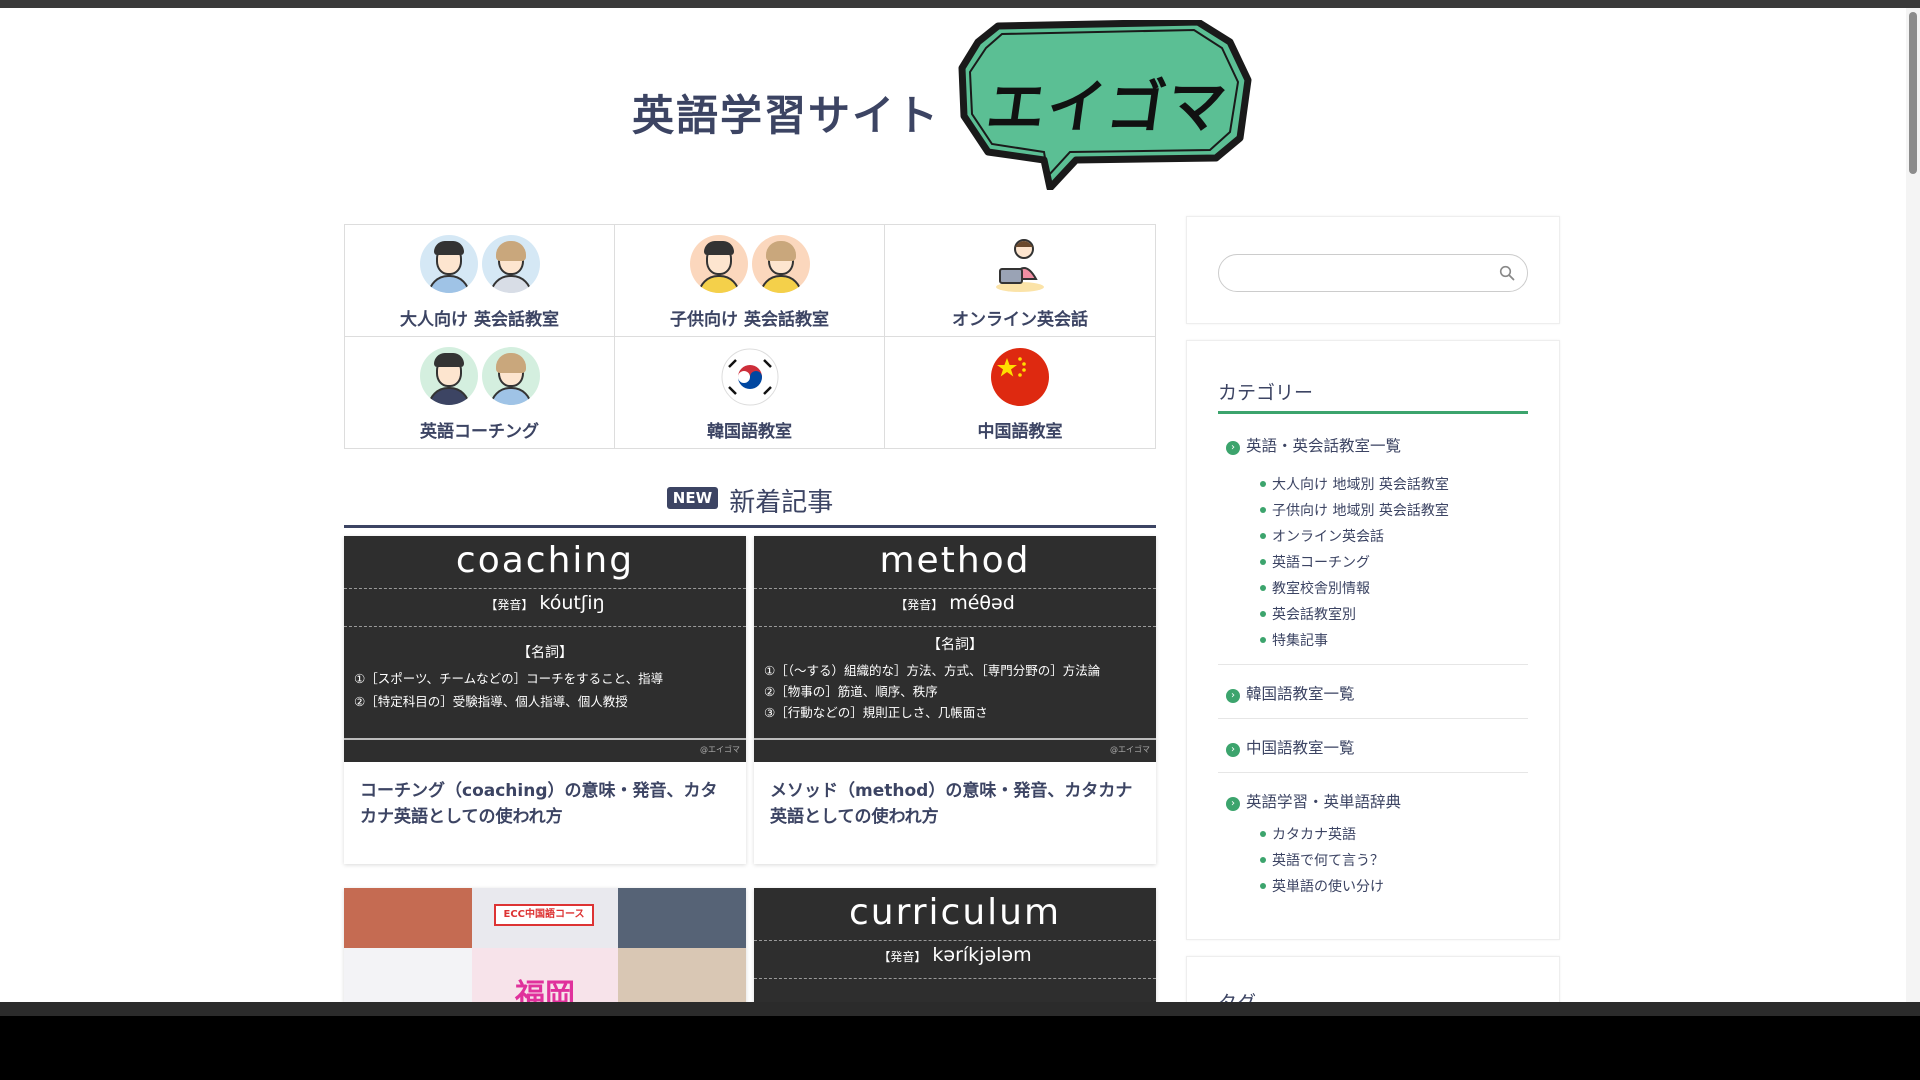 This screenshot has height=1080, width=1920. I want to click on subcategory-how-to-say: 英語で何て言う？, so click(1322, 860).